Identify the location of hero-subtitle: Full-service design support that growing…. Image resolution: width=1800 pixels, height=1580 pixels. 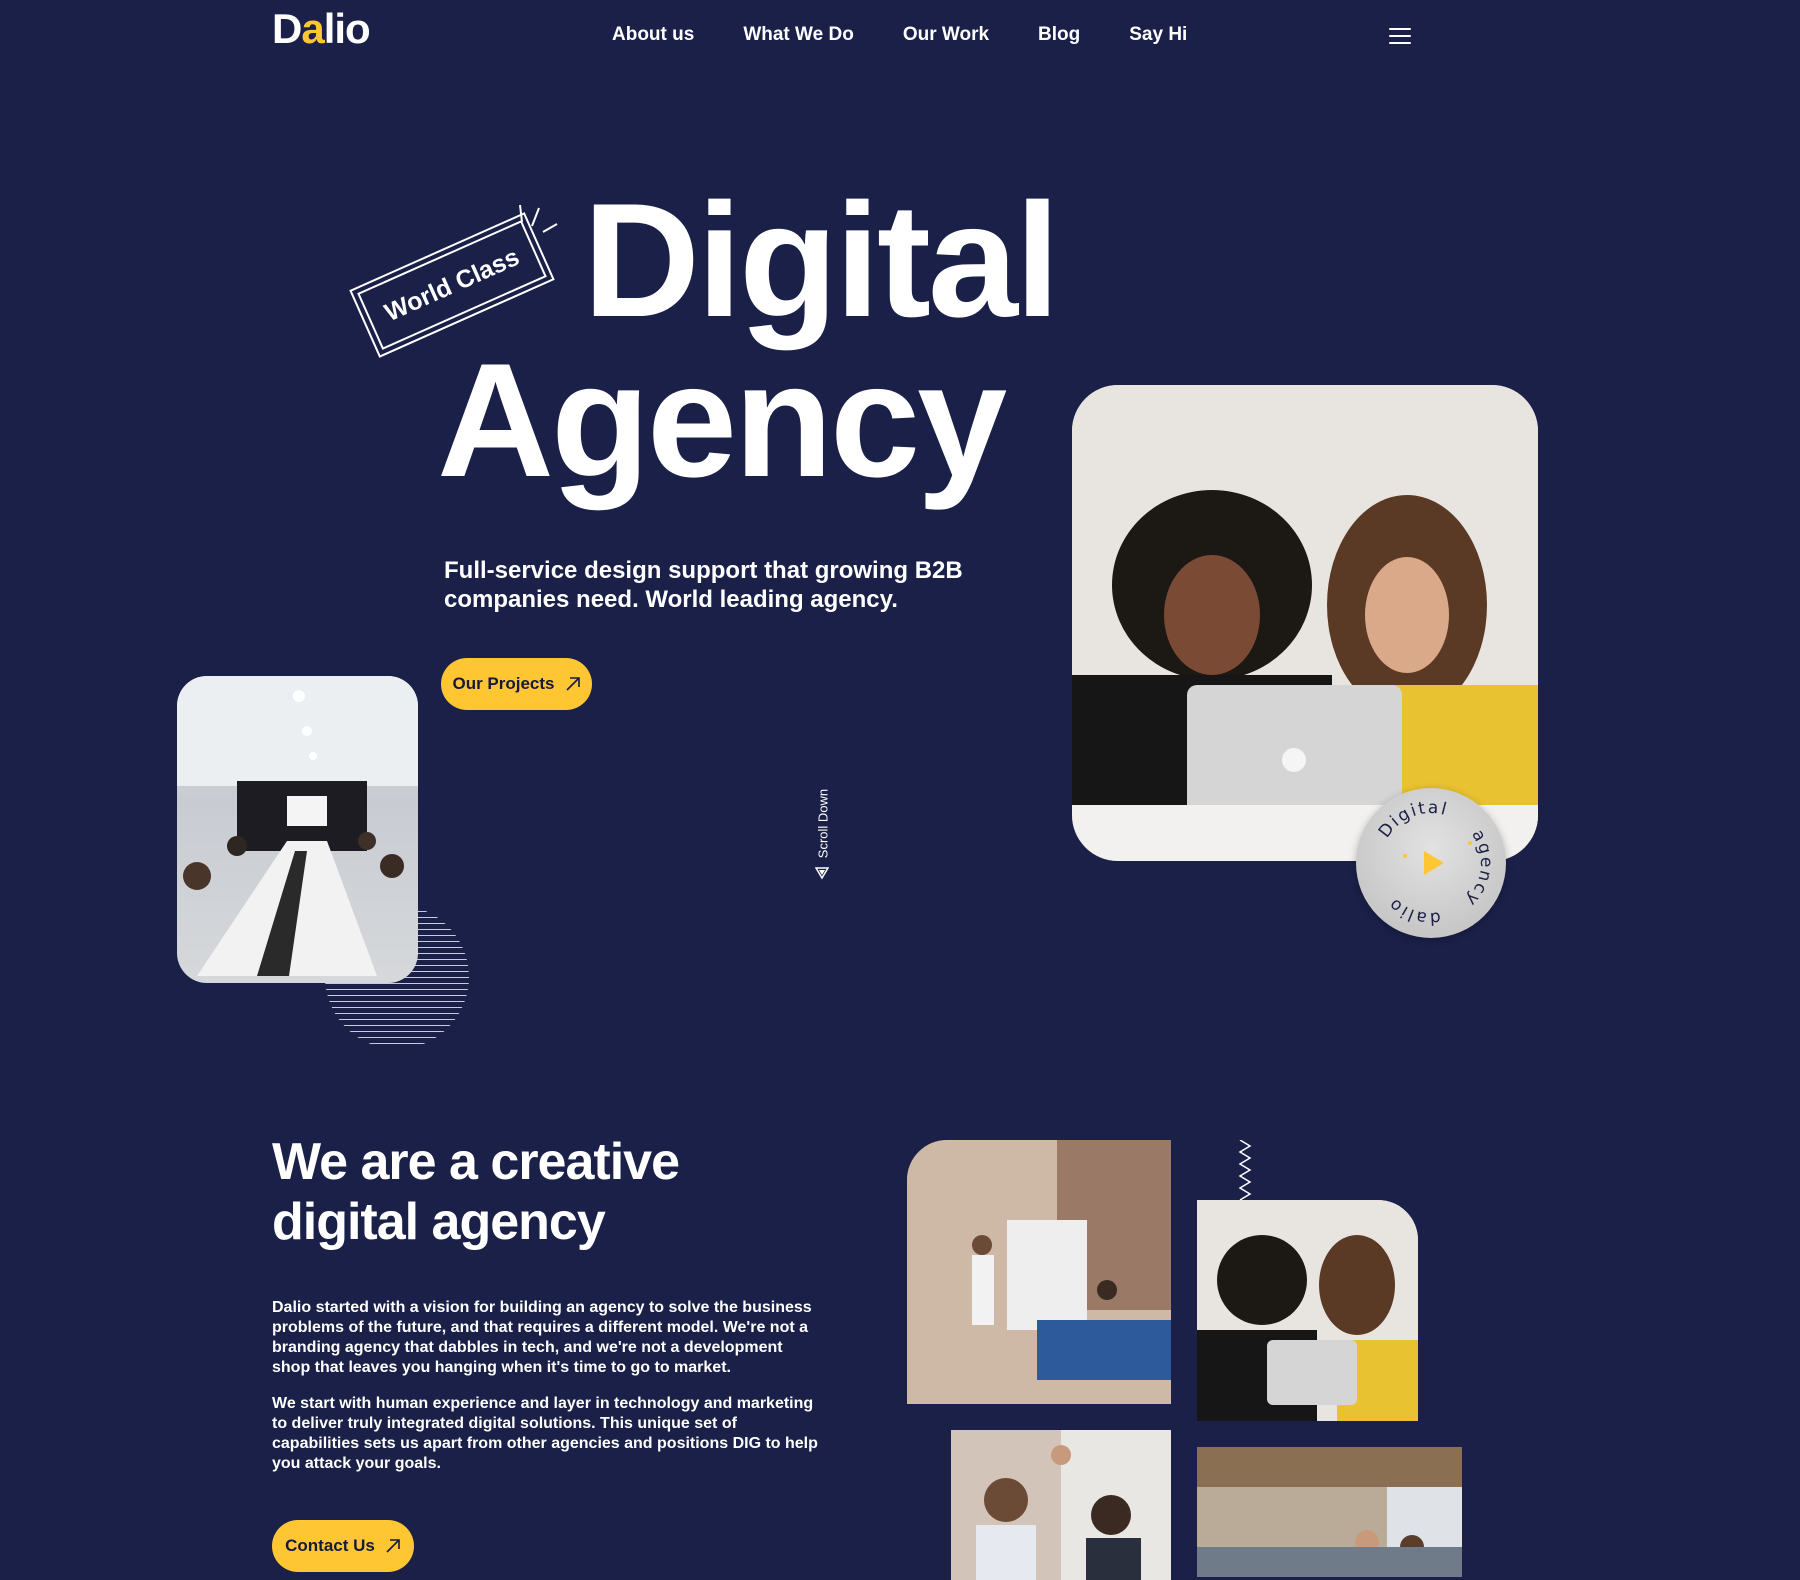
(703, 585).